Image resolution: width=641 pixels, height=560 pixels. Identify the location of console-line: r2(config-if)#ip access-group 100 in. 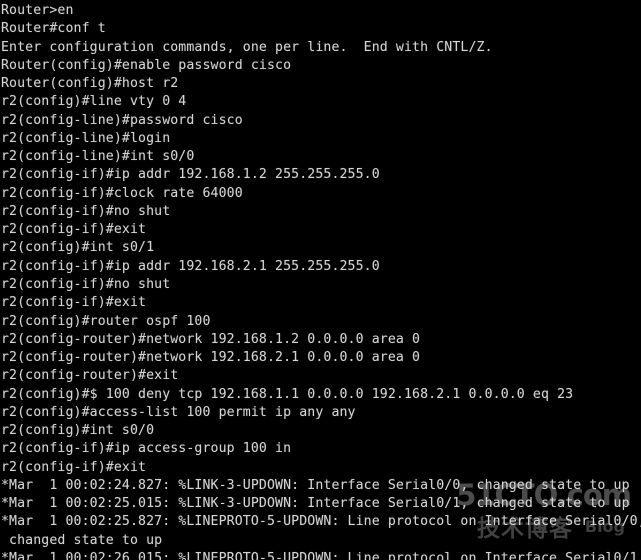
(146, 449).